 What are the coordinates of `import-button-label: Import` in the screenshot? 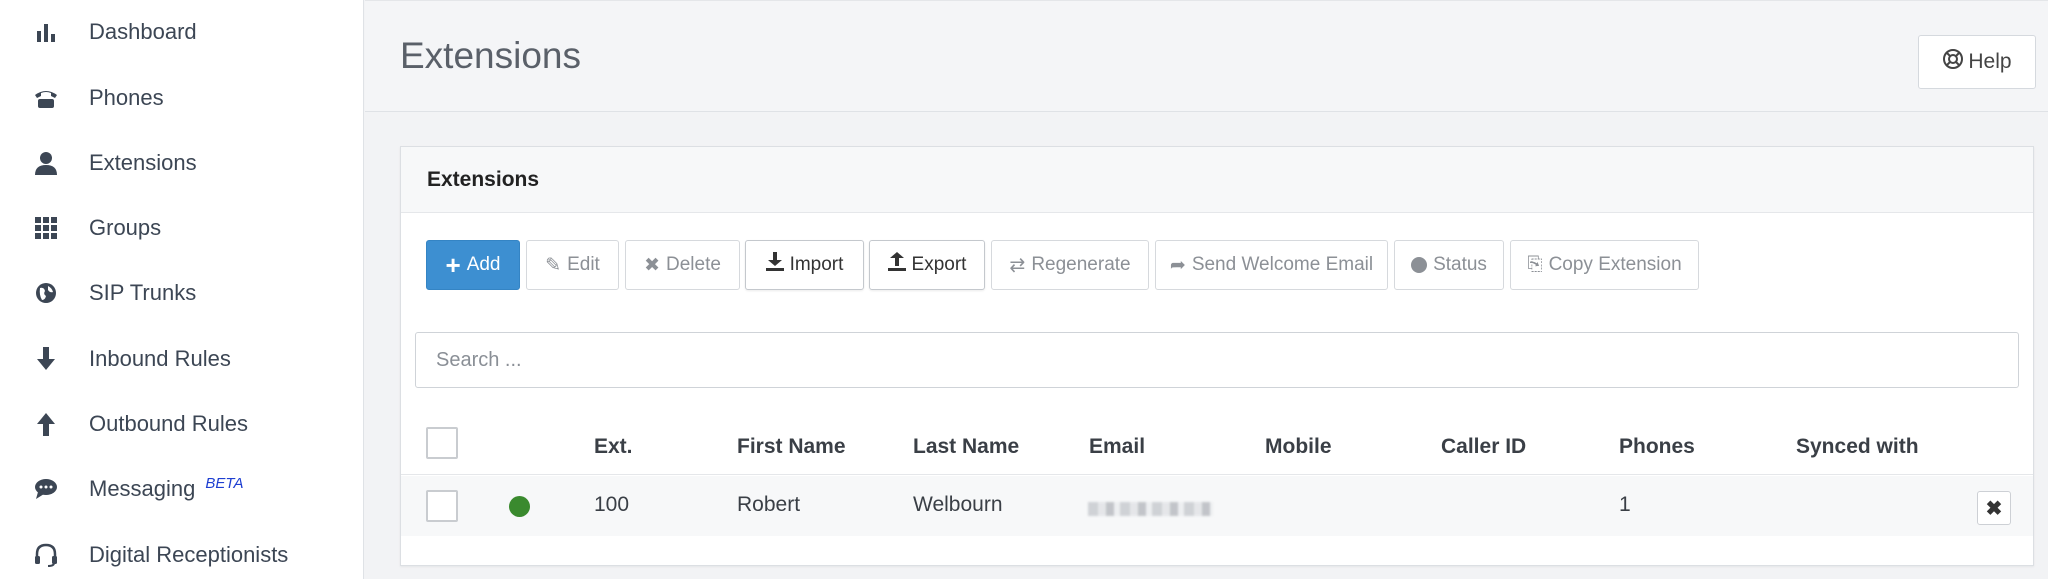 It's located at (816, 264).